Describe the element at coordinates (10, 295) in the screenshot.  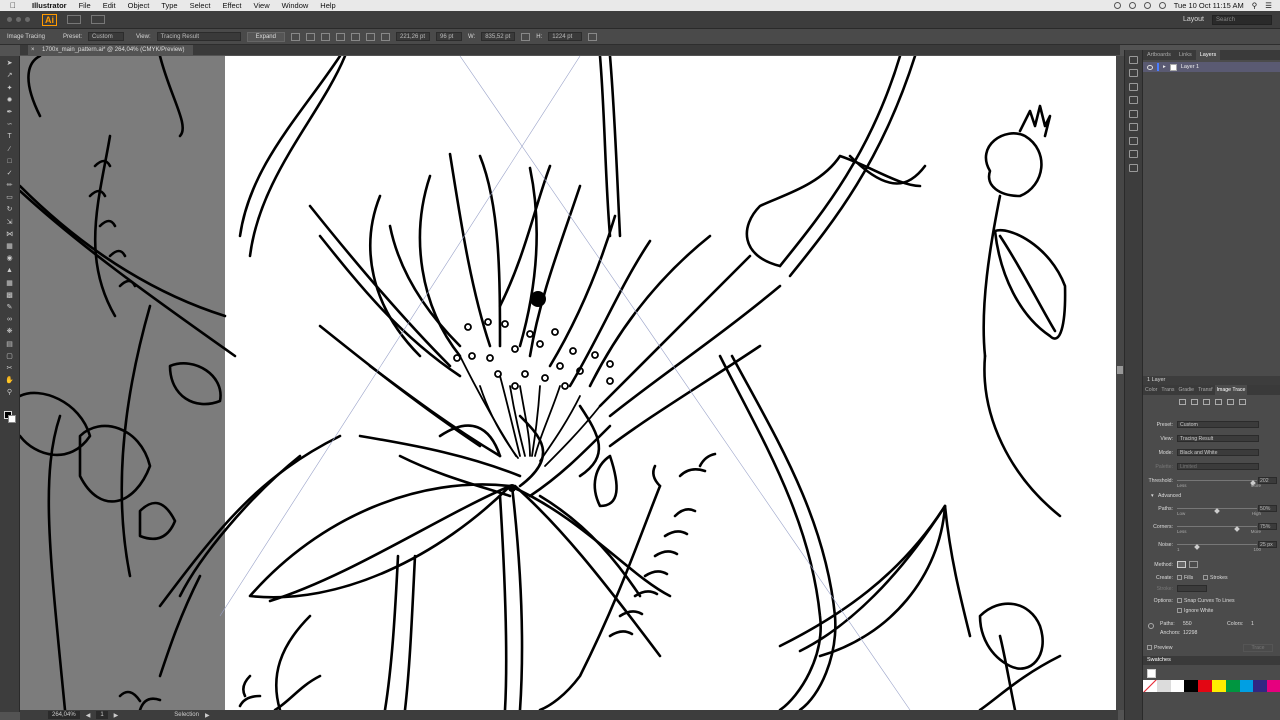
I see `gradient-tool-icon: ▩` at that location.